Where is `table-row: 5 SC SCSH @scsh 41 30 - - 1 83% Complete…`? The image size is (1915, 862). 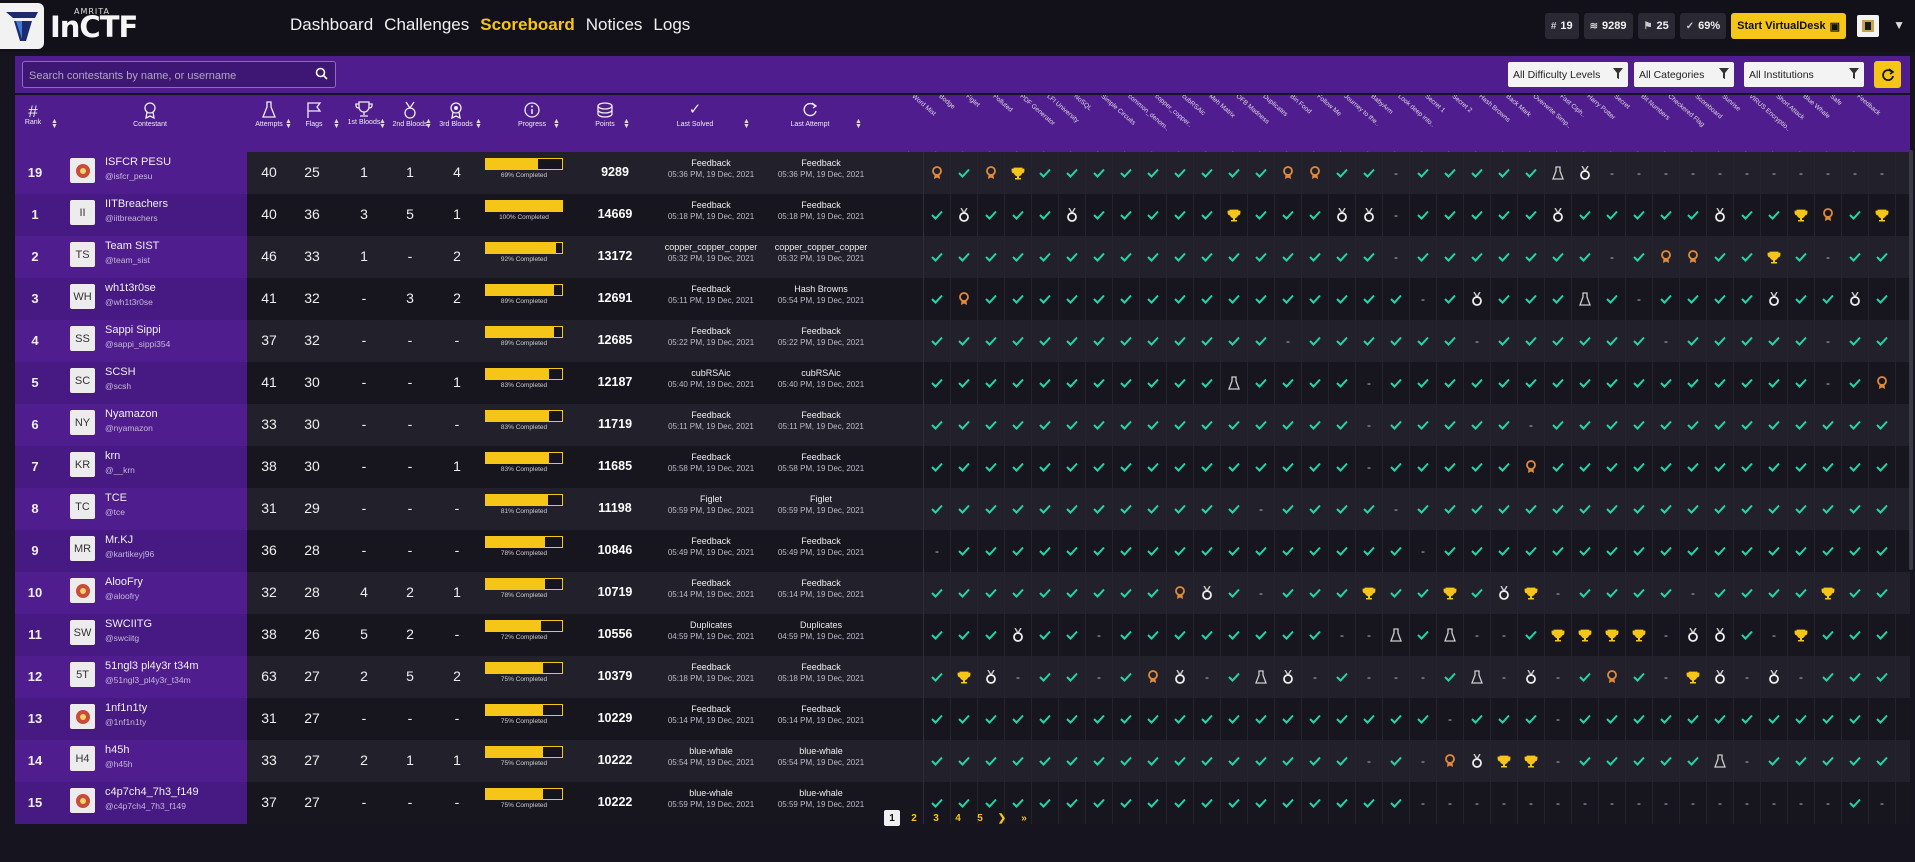
table-row: 5 SC SCSH @scsh 41 30 - - 1 83% Complete… is located at coordinates (962, 383).